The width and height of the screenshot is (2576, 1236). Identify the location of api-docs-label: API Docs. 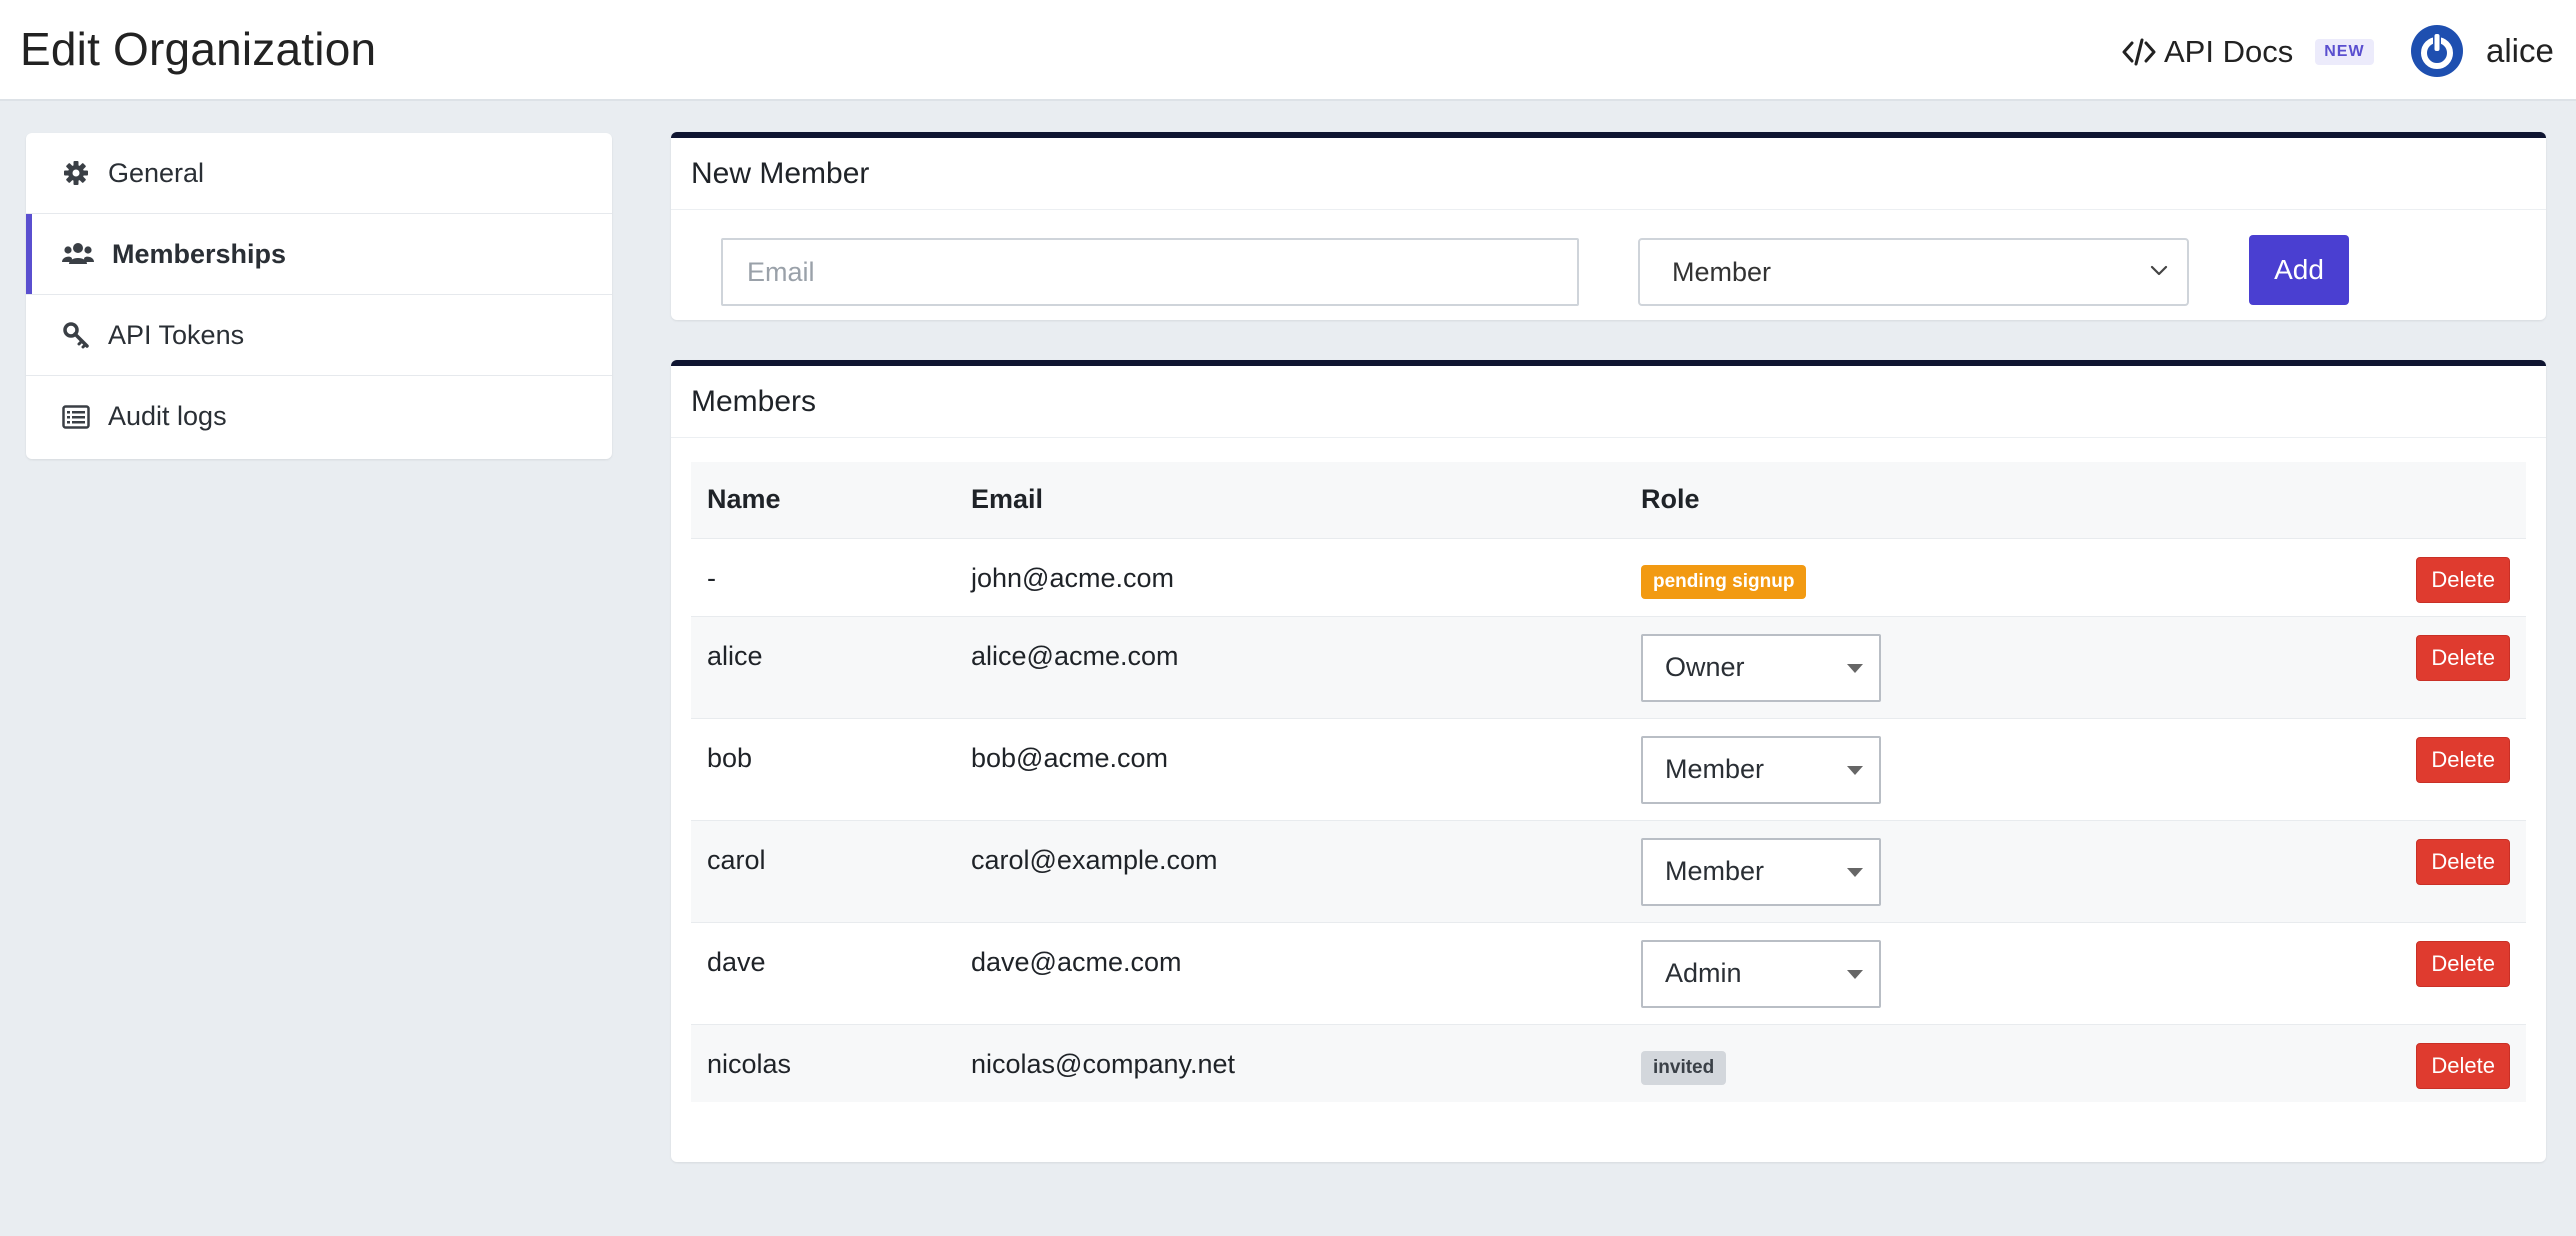
(2229, 51).